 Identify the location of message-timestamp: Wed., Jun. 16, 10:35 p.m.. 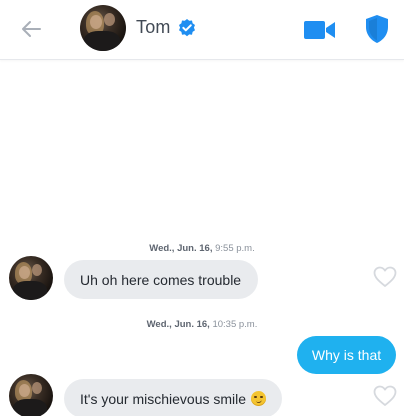
(202, 324).